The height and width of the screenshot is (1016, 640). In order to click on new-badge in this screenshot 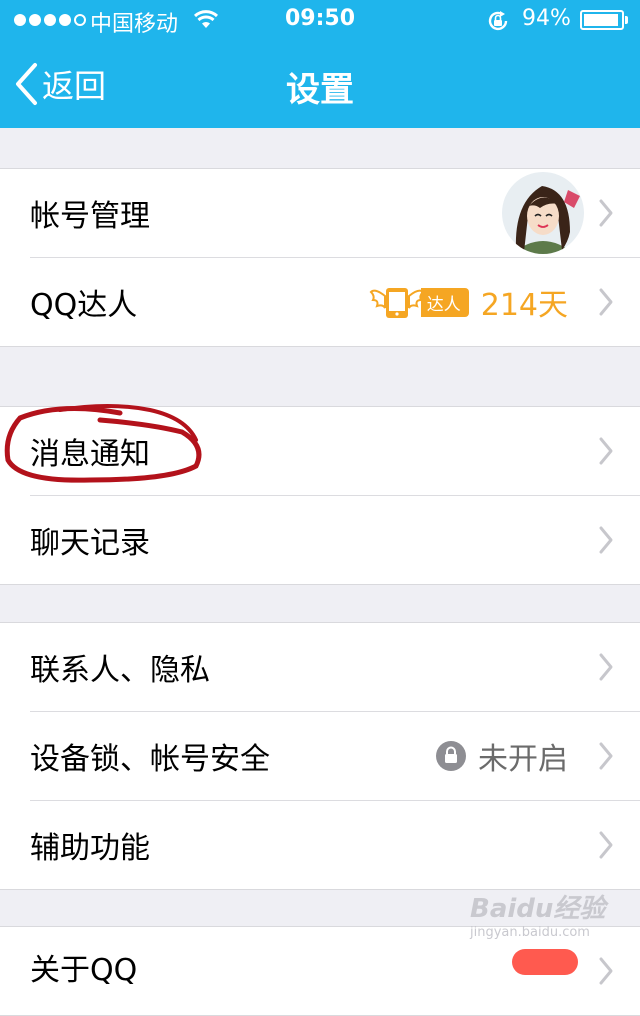, I will do `click(545, 962)`.